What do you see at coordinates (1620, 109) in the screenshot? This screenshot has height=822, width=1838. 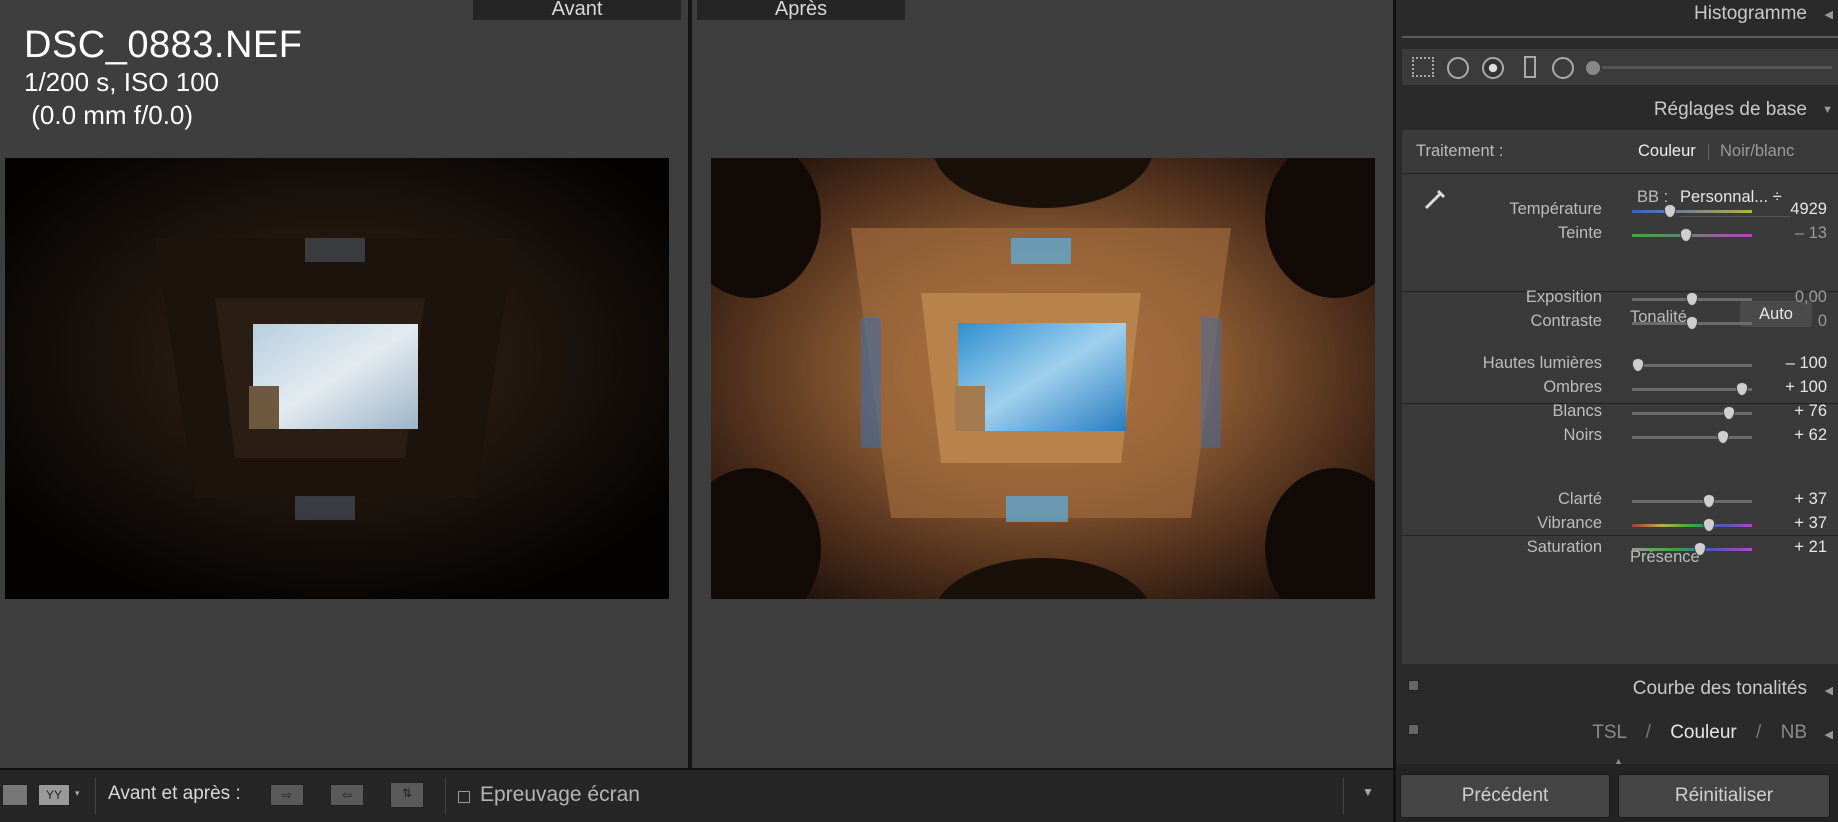 I see `basic-header: Réglages de base ▼` at bounding box center [1620, 109].